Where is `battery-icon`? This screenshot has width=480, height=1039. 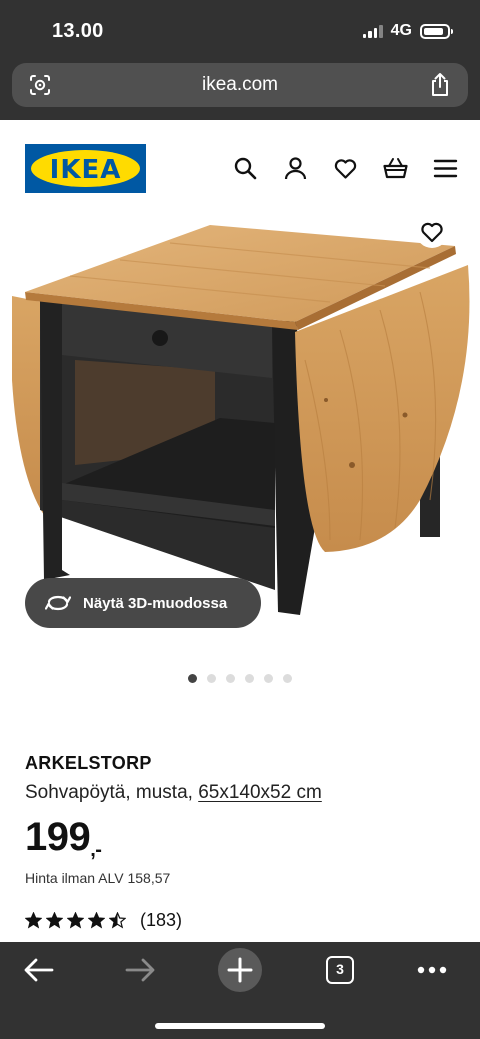
battery-icon is located at coordinates (436, 31).